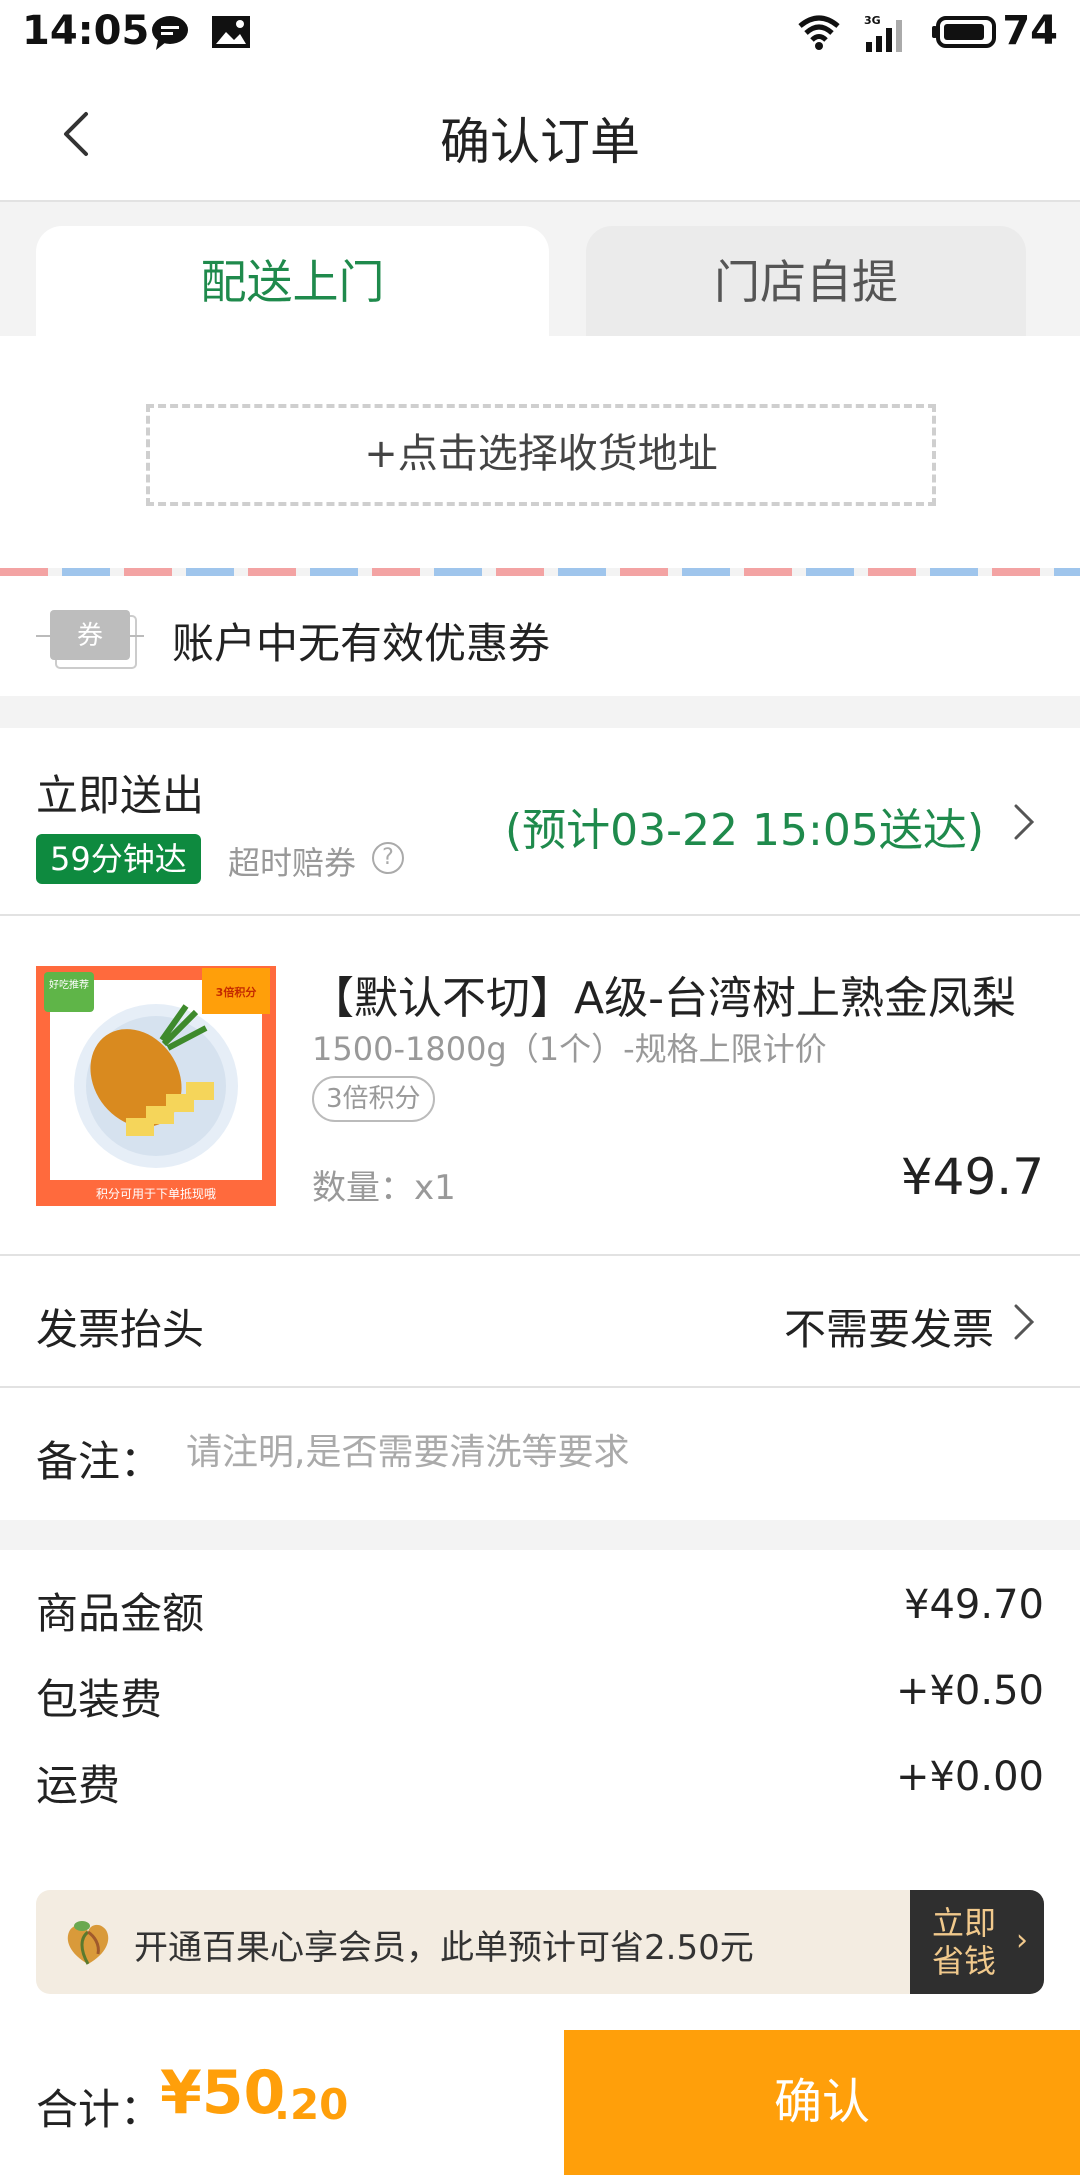 The width and height of the screenshot is (1080, 2175). I want to click on wifi-icon, so click(819, 32).